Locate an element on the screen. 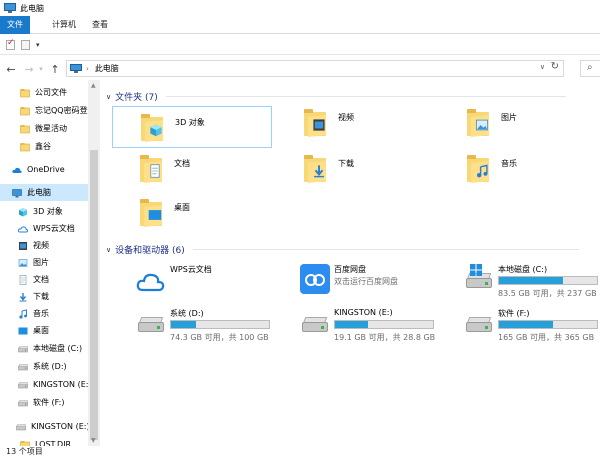  sidebar-item: WPS云文档 is located at coordinates (44, 228).